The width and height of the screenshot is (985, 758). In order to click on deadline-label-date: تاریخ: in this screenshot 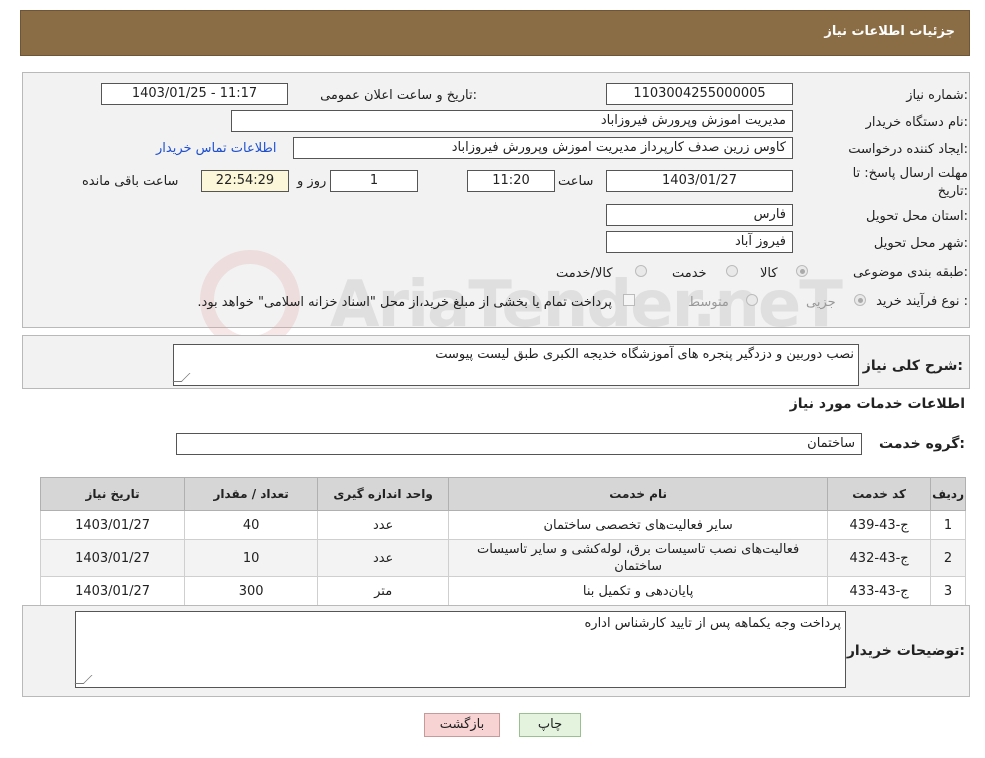, I will do `click(952, 191)`.